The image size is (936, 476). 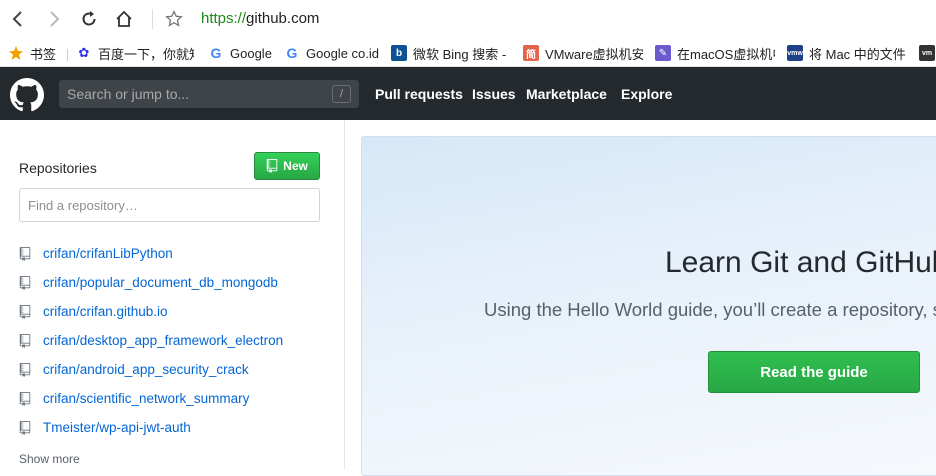 I want to click on bookmark-label: 书签, so click(x=43, y=54).